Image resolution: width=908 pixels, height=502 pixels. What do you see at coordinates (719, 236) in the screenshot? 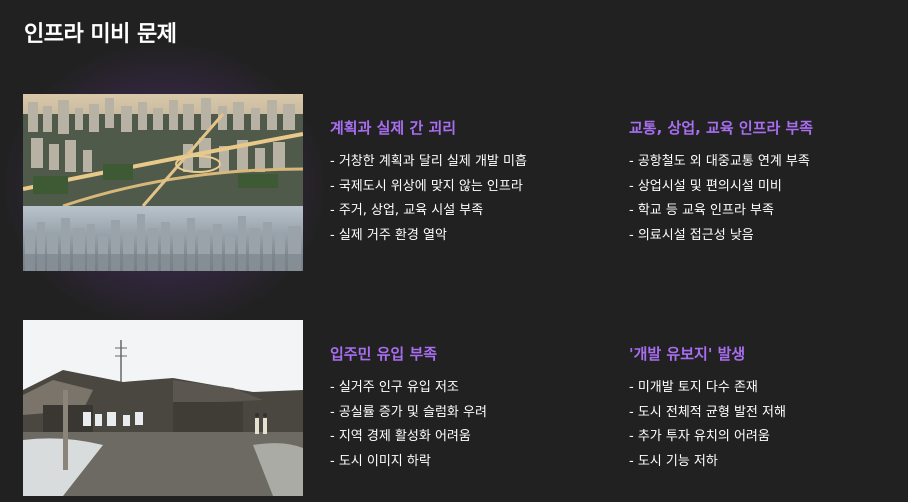
I see `list-item: 의료시설 접근성 낮음` at bounding box center [719, 236].